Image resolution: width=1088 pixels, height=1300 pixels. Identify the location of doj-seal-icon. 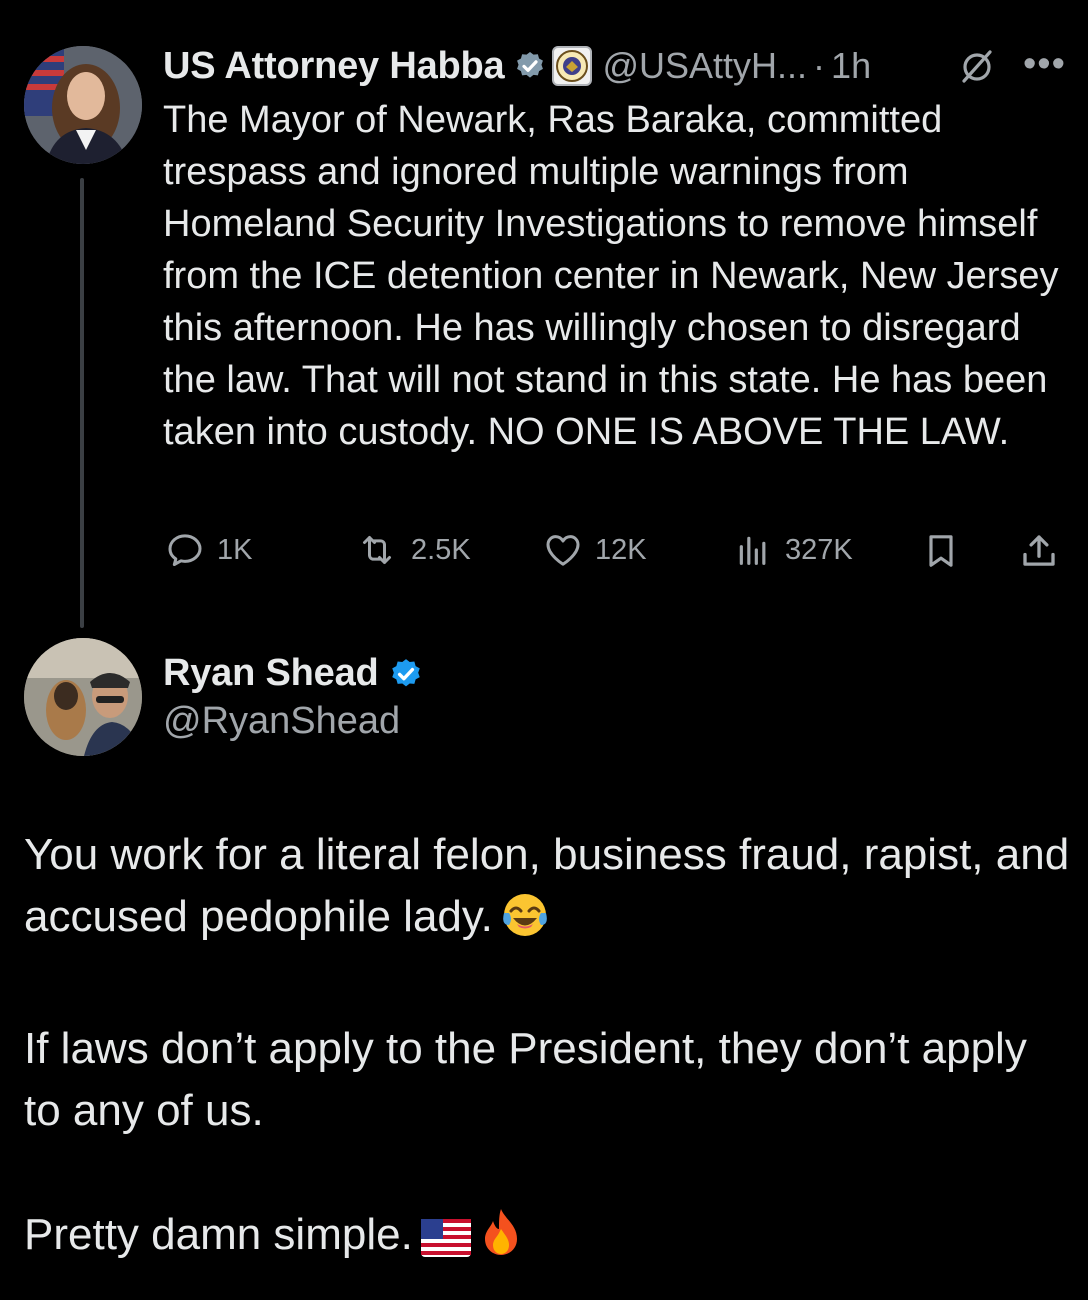
(572, 66).